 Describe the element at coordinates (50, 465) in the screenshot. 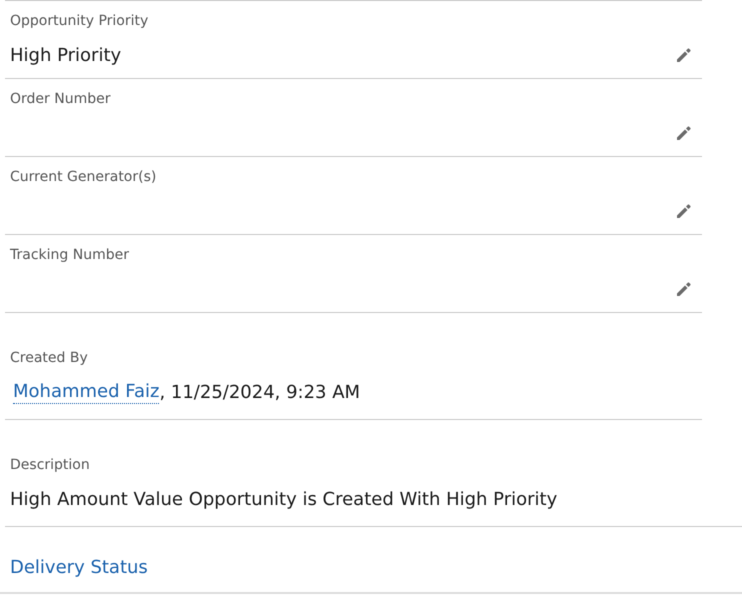

I see `field-label: Description` at that location.